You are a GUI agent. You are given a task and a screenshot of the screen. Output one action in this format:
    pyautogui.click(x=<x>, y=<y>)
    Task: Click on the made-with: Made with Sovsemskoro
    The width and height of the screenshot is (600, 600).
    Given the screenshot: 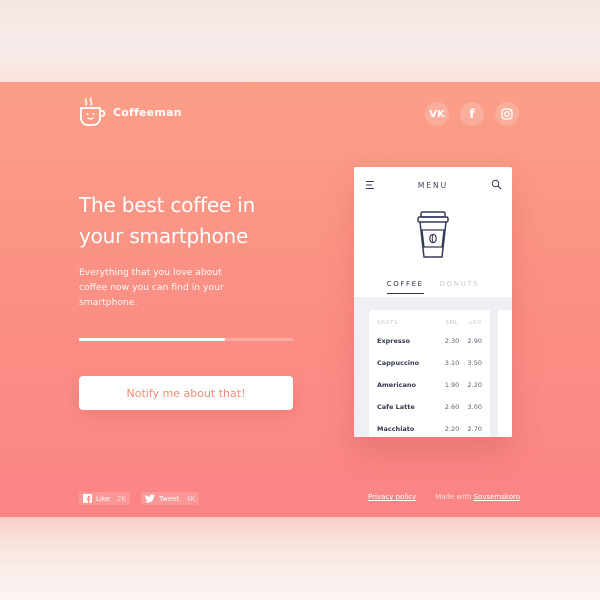 What is the action you would take?
    pyautogui.click(x=477, y=497)
    